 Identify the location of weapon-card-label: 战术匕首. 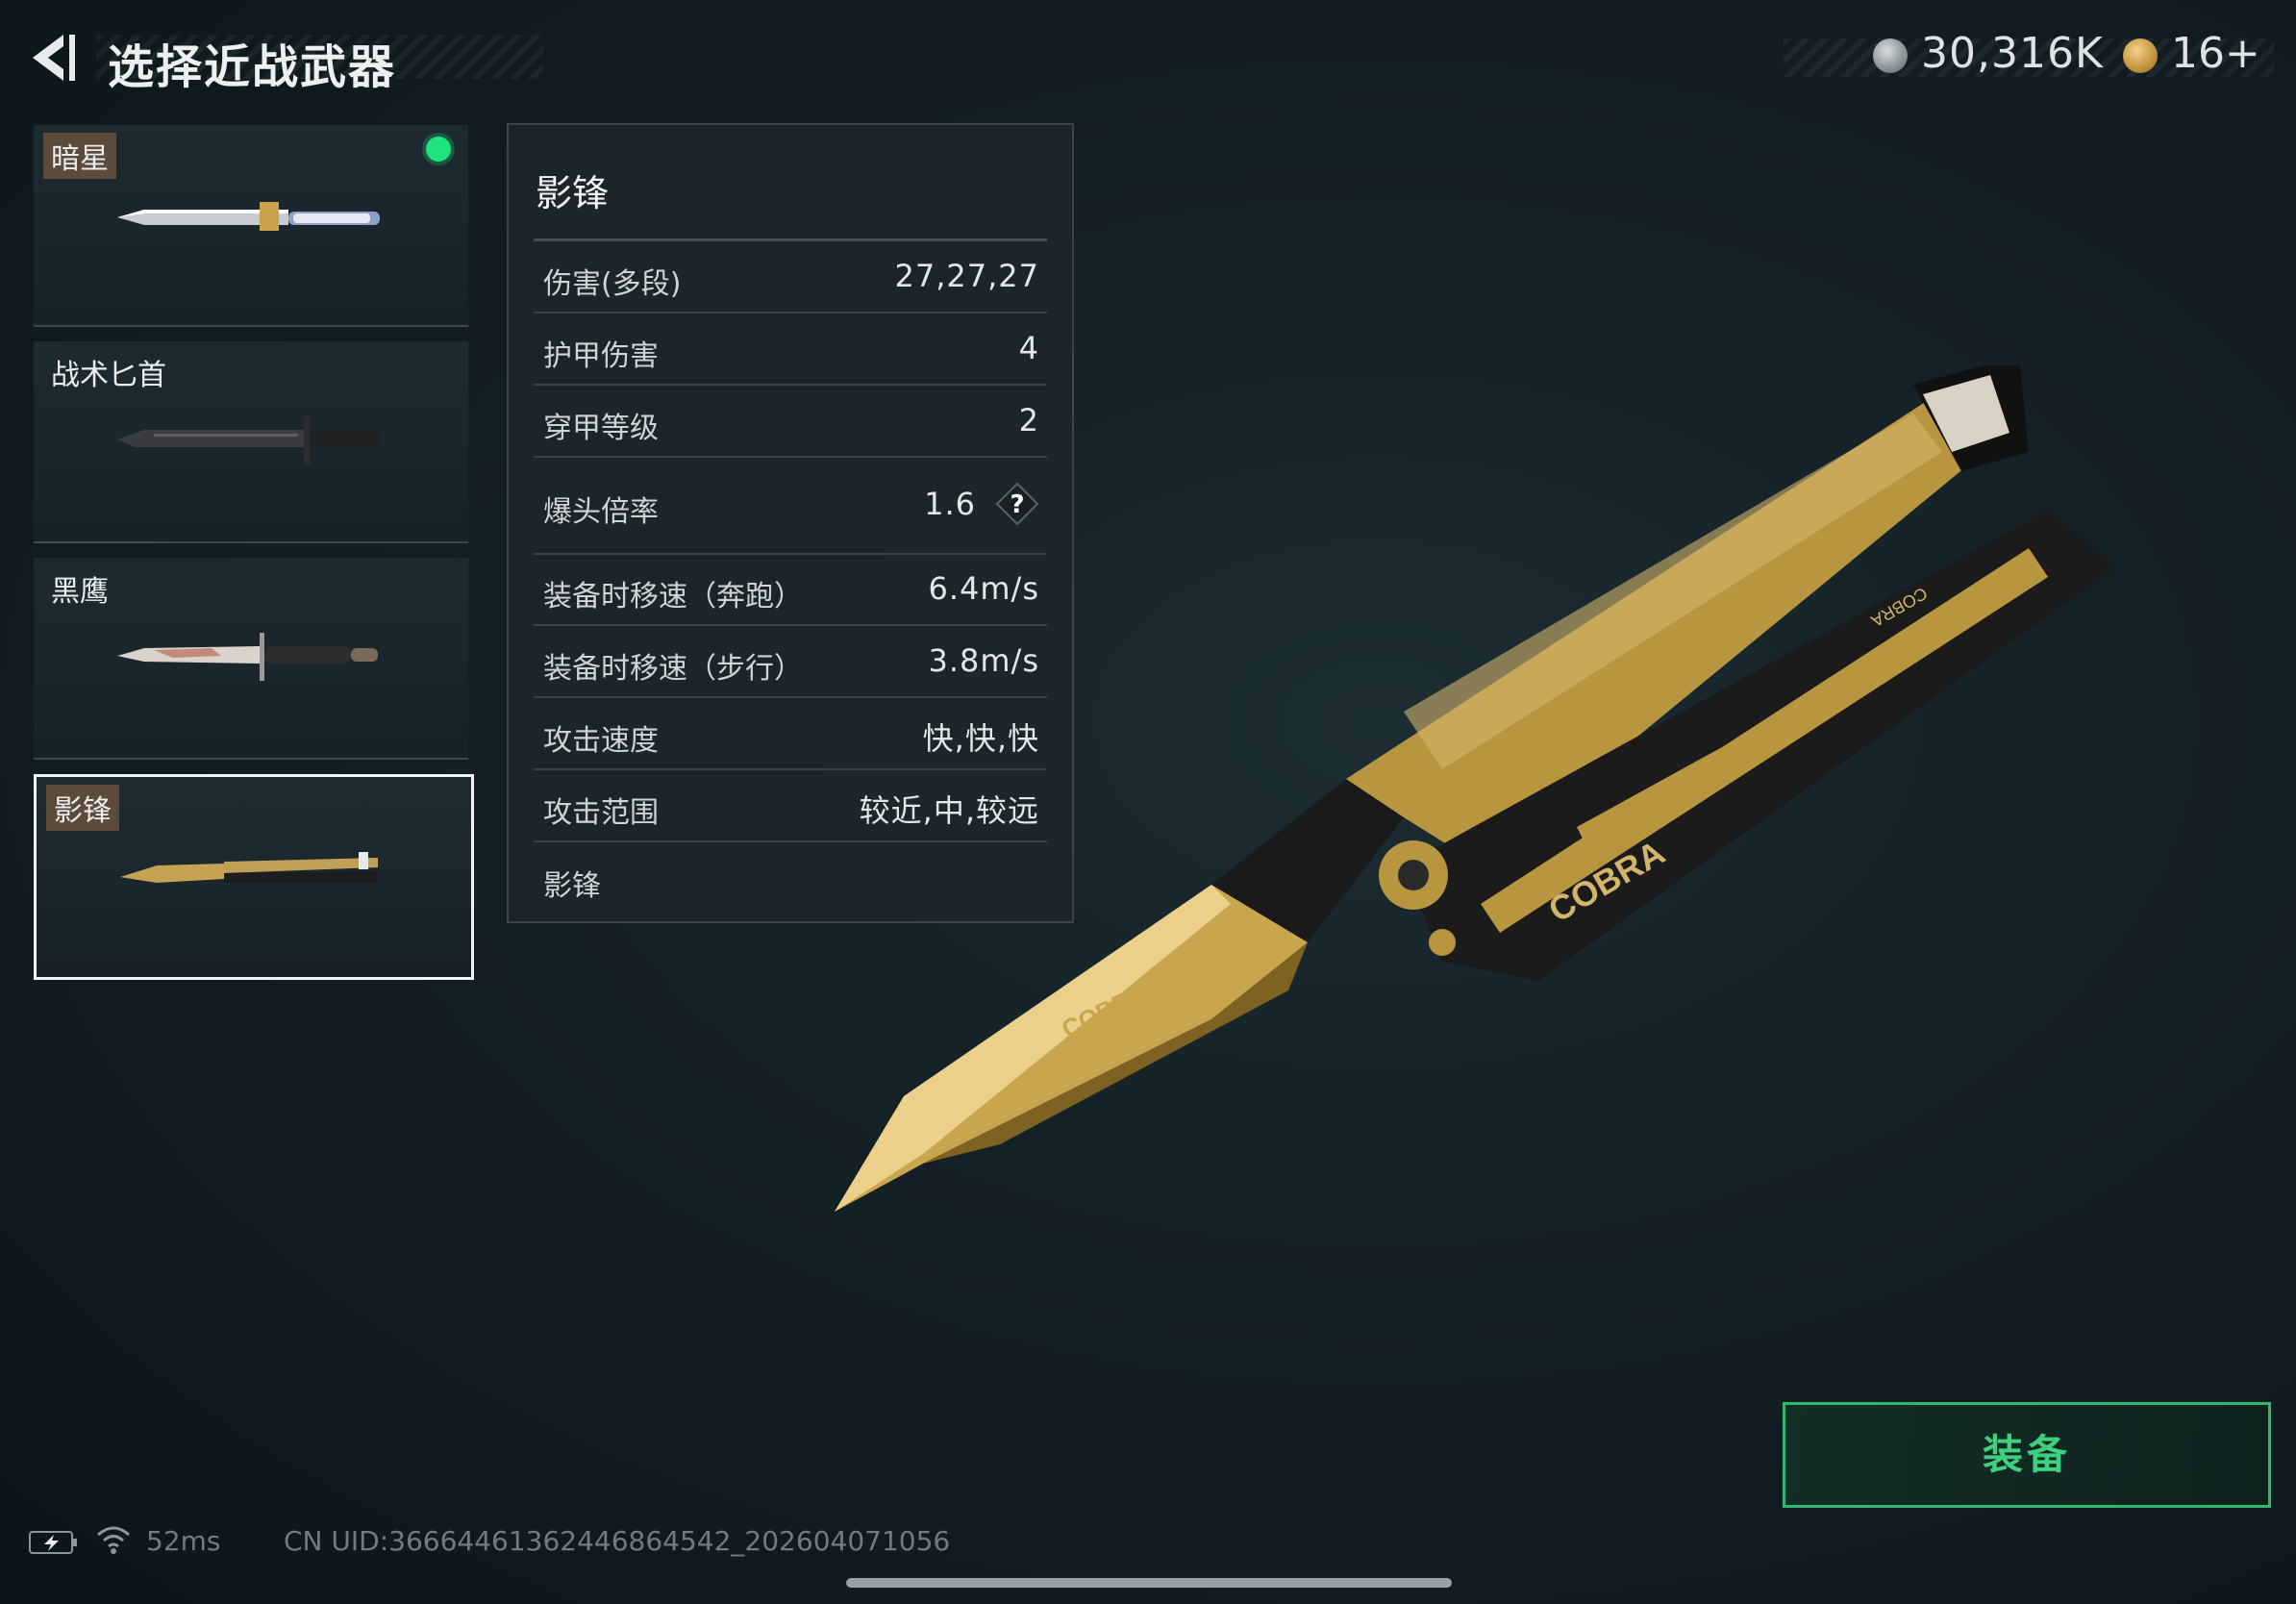
(108, 375).